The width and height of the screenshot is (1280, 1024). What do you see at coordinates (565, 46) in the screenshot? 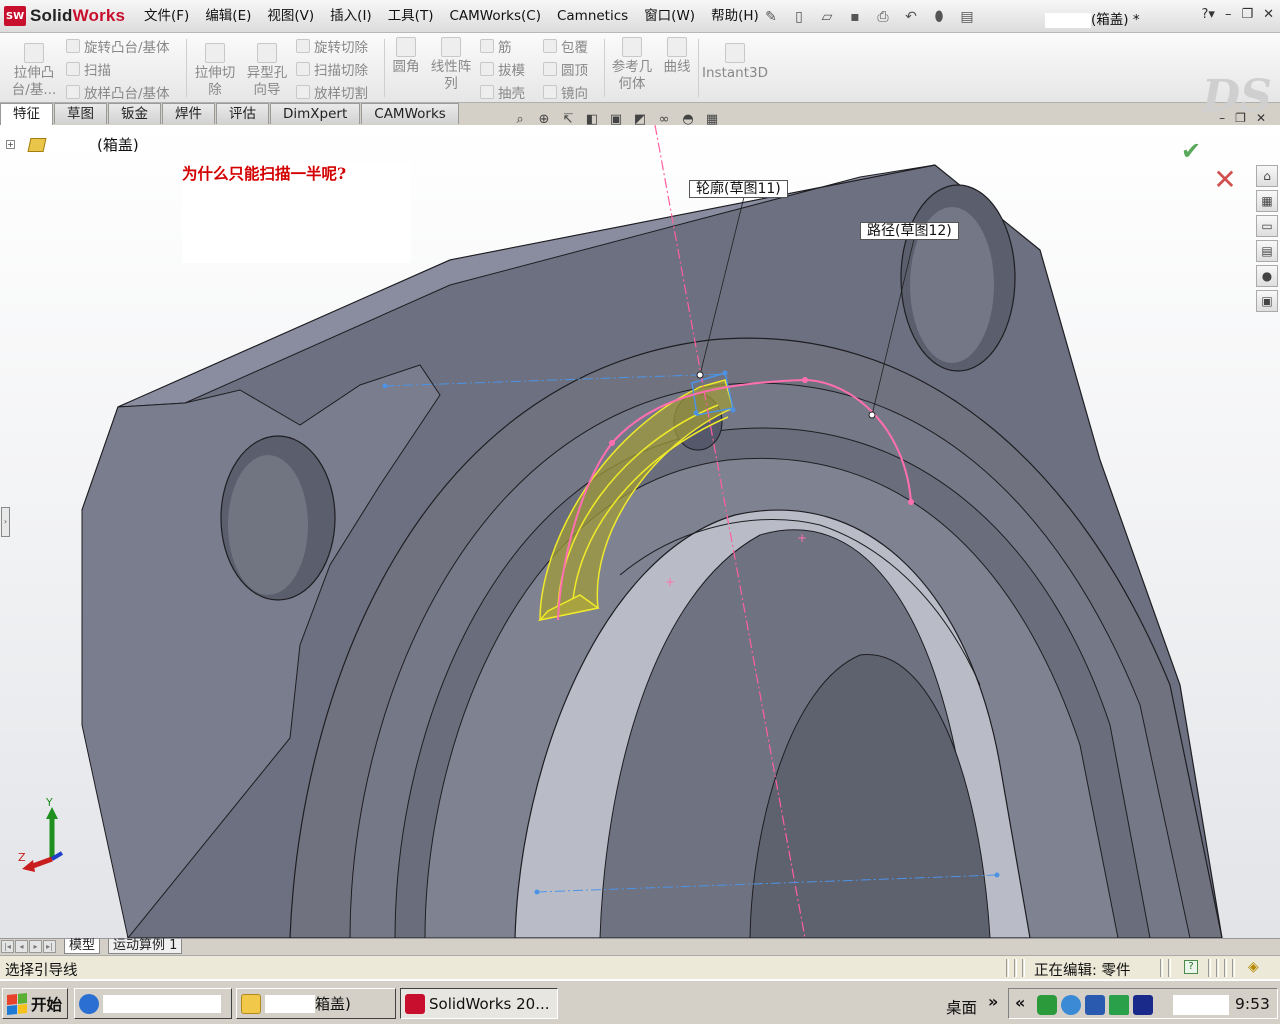
I see `wrap-button: 包覆` at bounding box center [565, 46].